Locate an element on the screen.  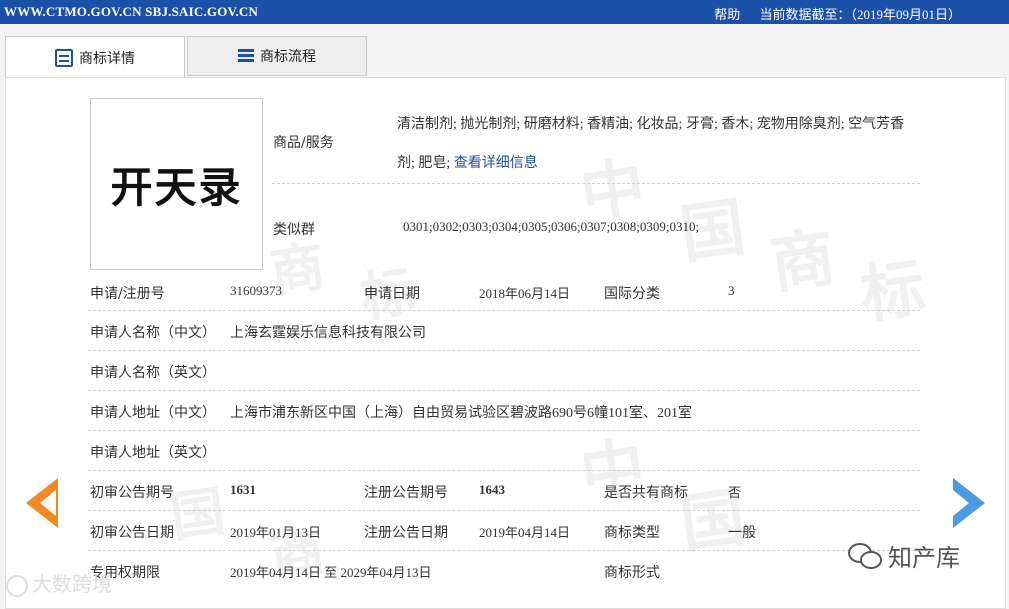
address-en-label: 申请人地址（英文） is located at coordinates (153, 453).